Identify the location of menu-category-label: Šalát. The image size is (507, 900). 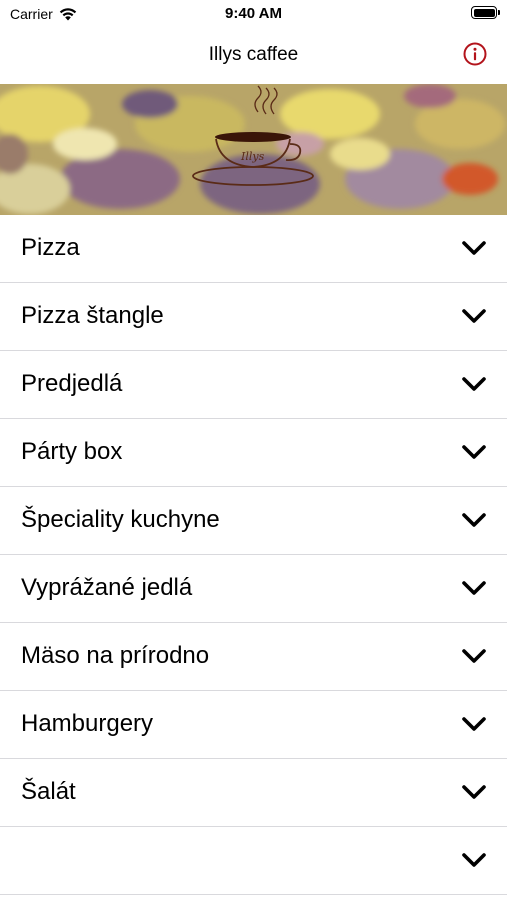
(48, 791).